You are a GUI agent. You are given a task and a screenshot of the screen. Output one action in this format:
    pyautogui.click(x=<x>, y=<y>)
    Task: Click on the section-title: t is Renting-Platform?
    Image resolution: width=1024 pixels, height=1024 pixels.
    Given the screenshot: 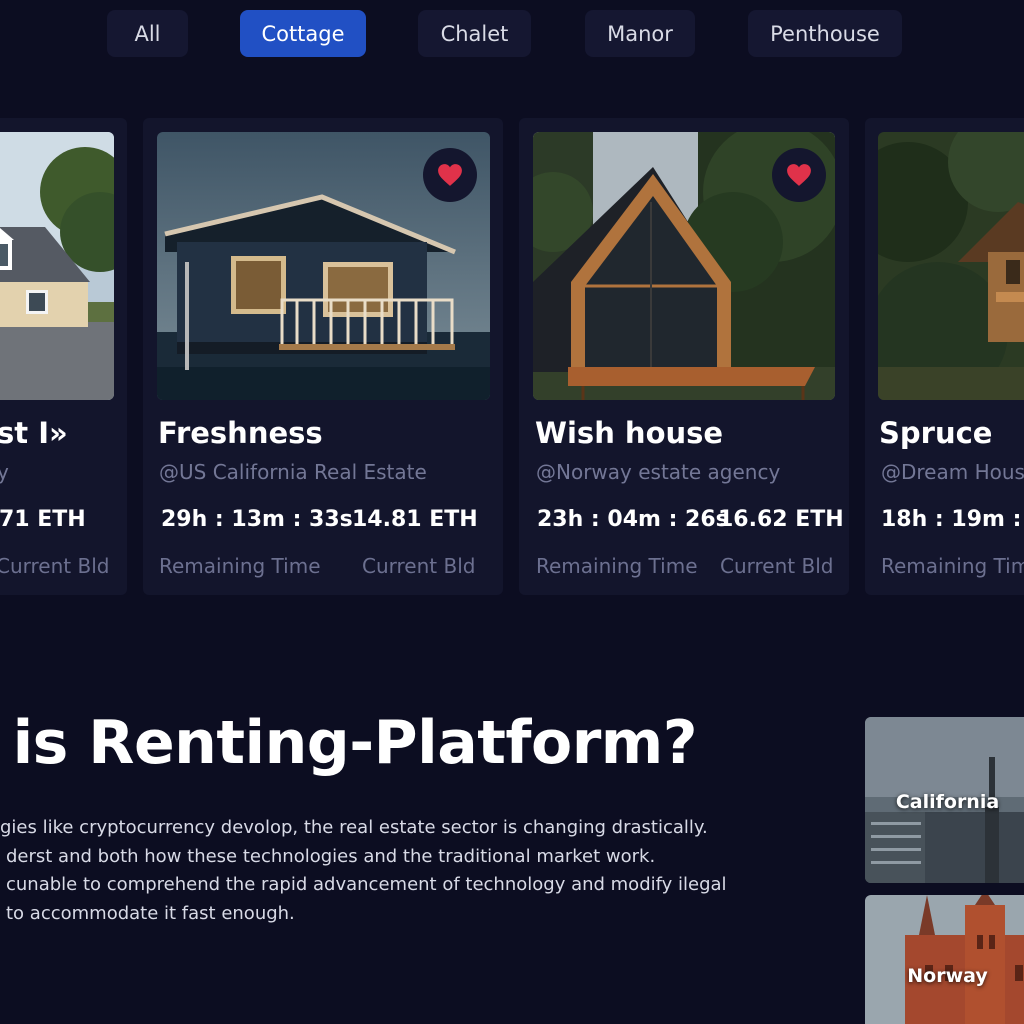 What is the action you would take?
    pyautogui.click(x=349, y=743)
    